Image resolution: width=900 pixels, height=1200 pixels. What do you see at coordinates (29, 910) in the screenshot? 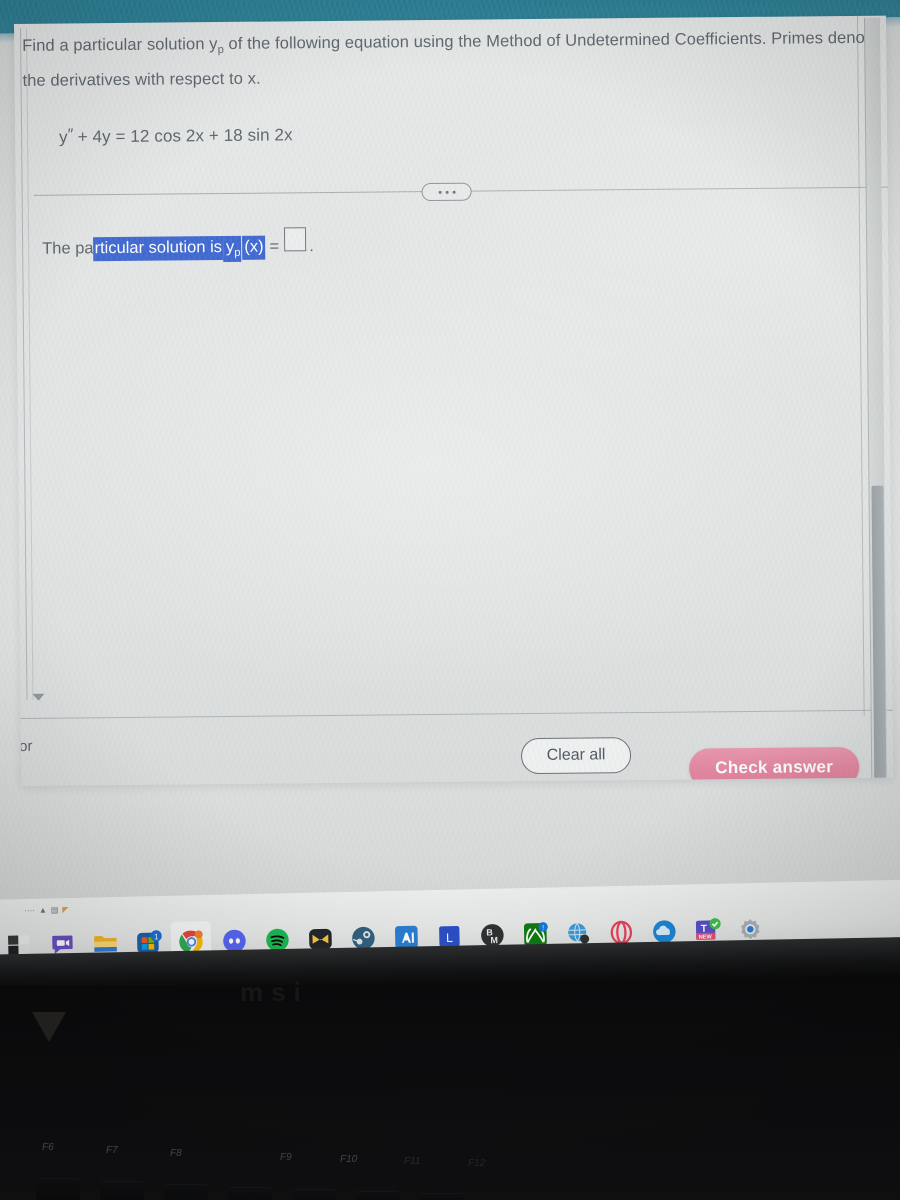
I see `tray-dots-icon: ····` at bounding box center [29, 910].